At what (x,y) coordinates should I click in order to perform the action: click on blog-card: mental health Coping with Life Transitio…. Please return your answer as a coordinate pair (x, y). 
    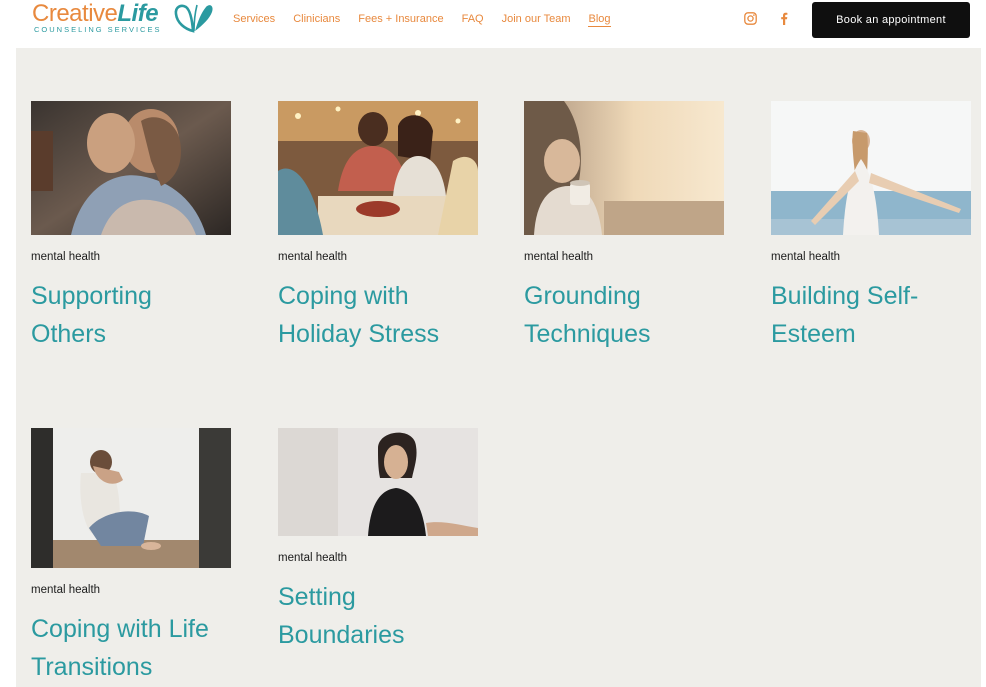
    Looking at the image, I should click on (131, 557).